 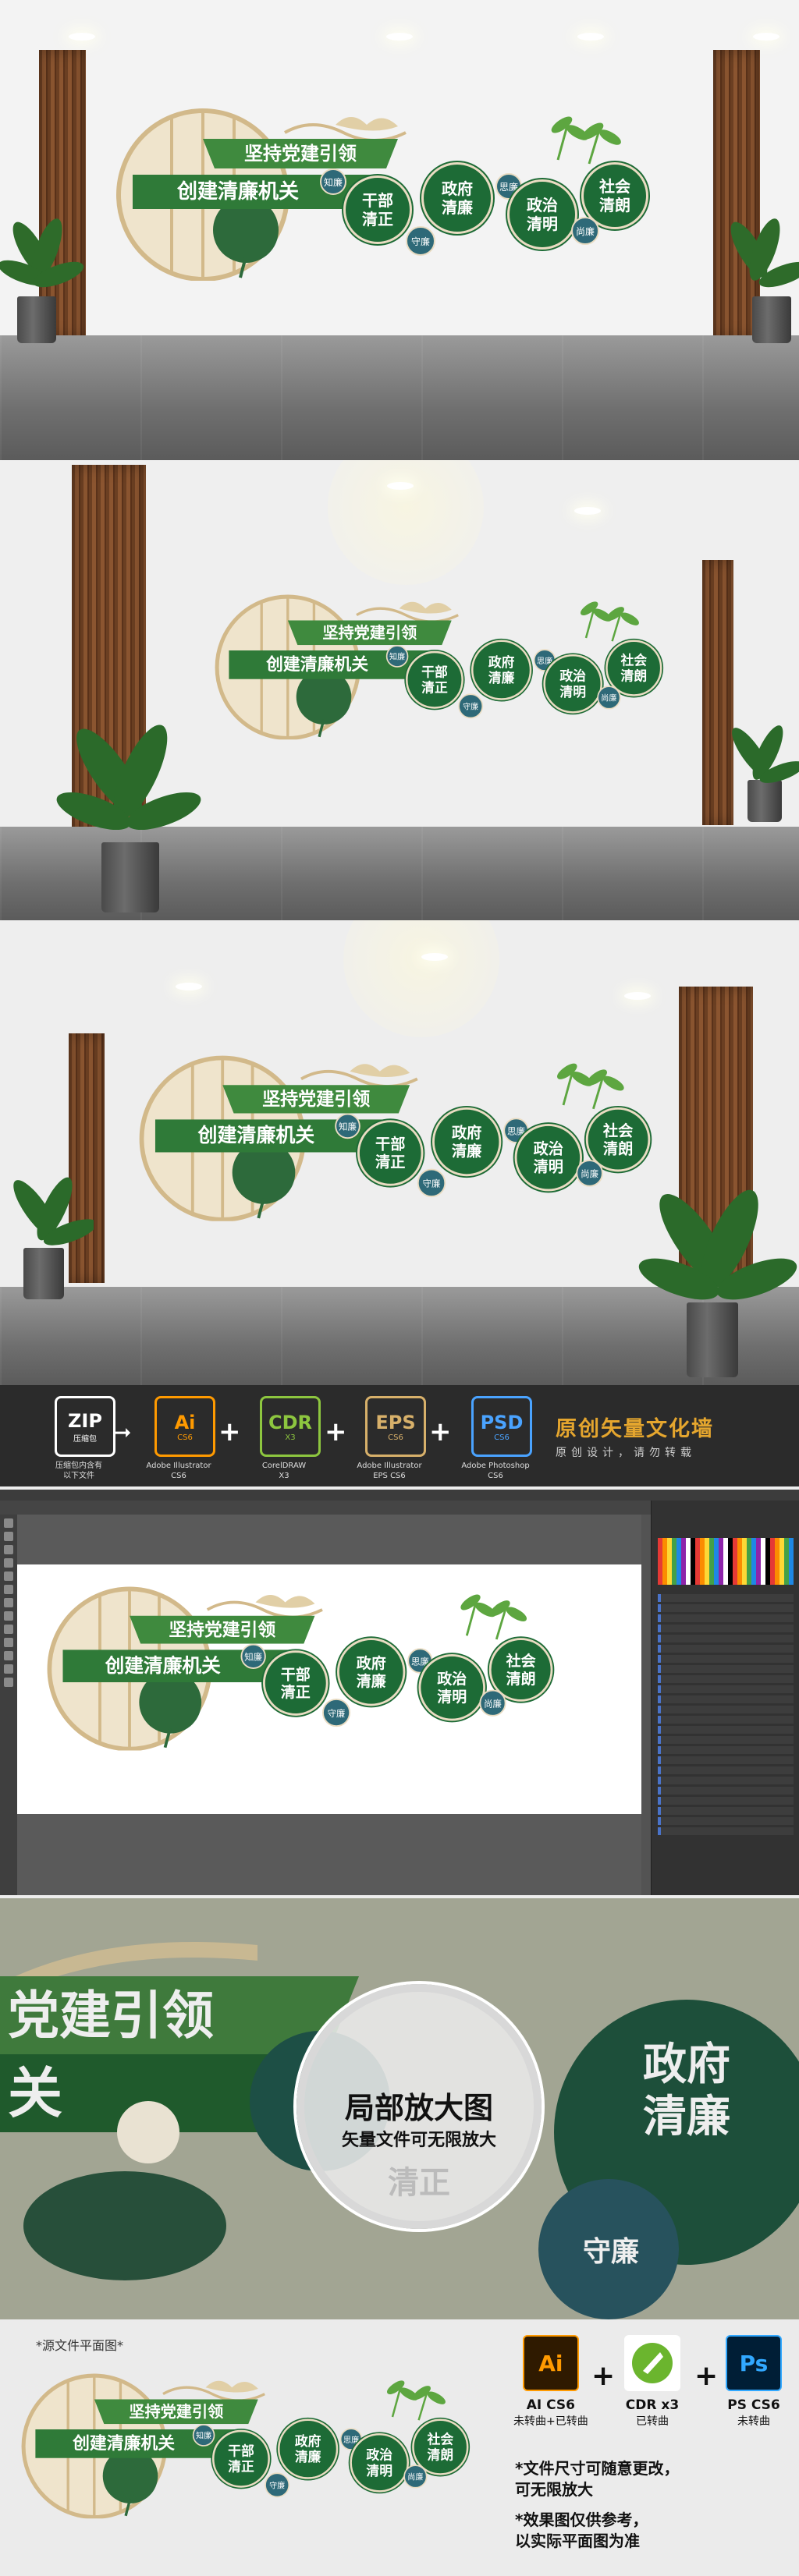 I want to click on zoom-bg-text: 守廉, so click(x=610, y=2252).